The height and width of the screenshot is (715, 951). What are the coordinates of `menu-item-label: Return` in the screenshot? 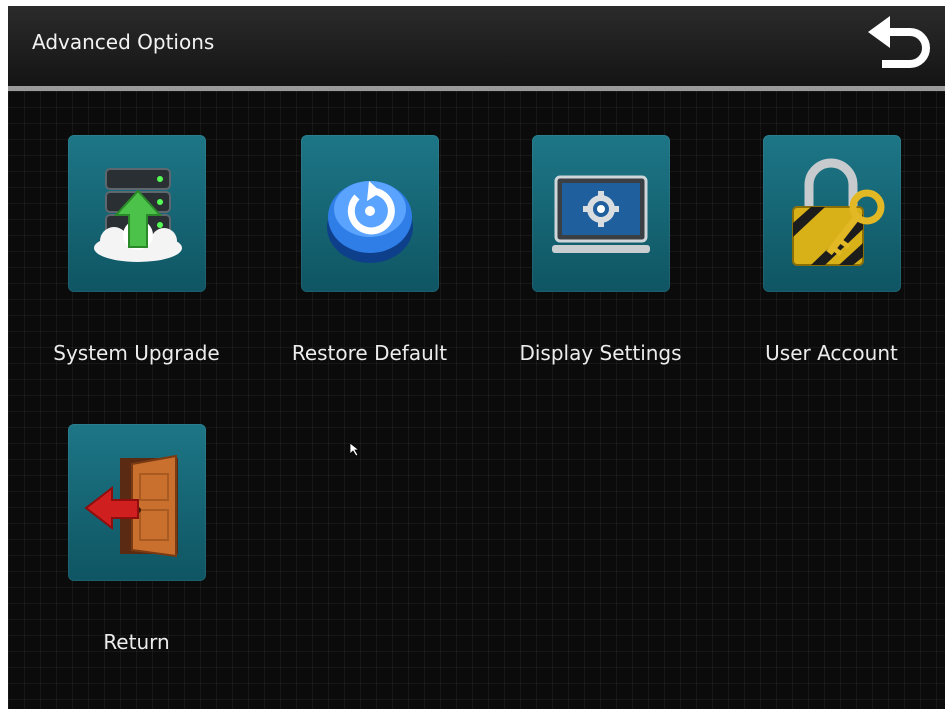 It's located at (136, 642).